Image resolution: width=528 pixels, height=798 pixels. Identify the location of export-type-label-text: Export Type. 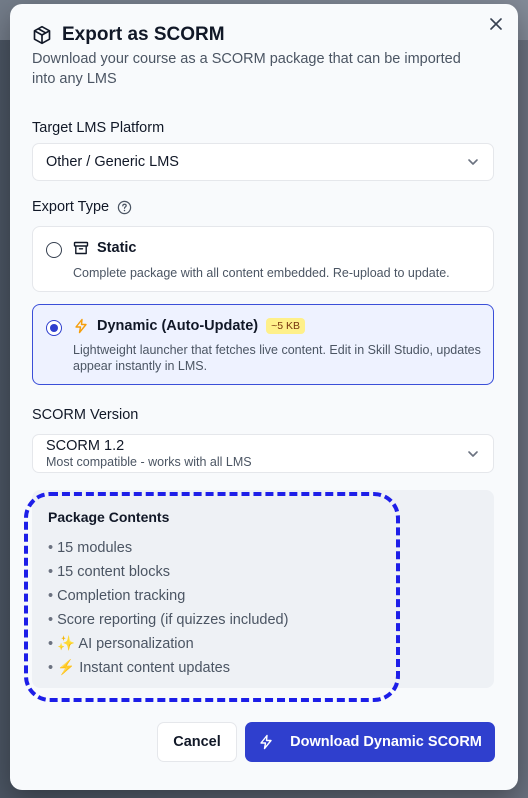
(71, 207).